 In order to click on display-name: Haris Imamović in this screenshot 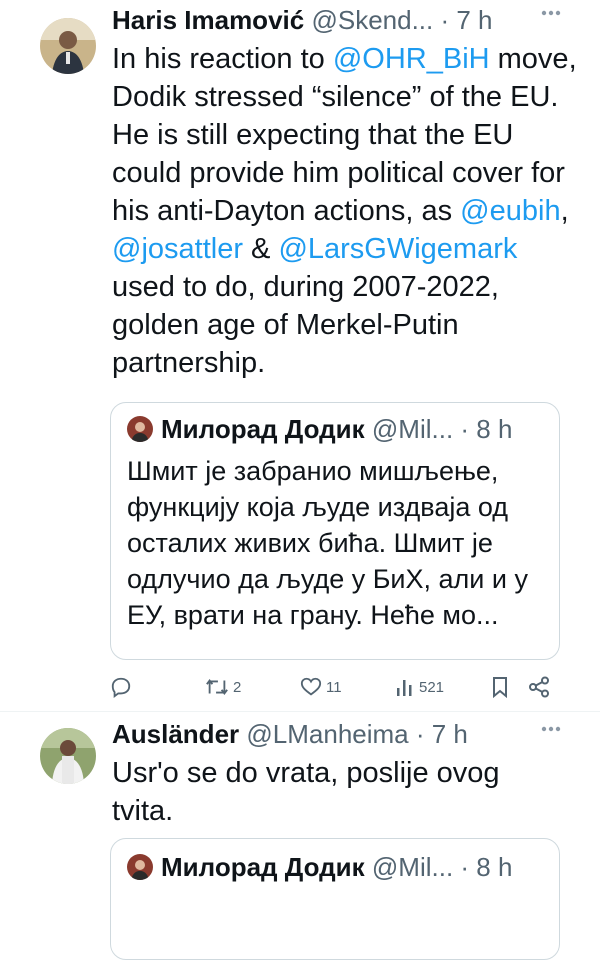, I will do `click(208, 20)`.